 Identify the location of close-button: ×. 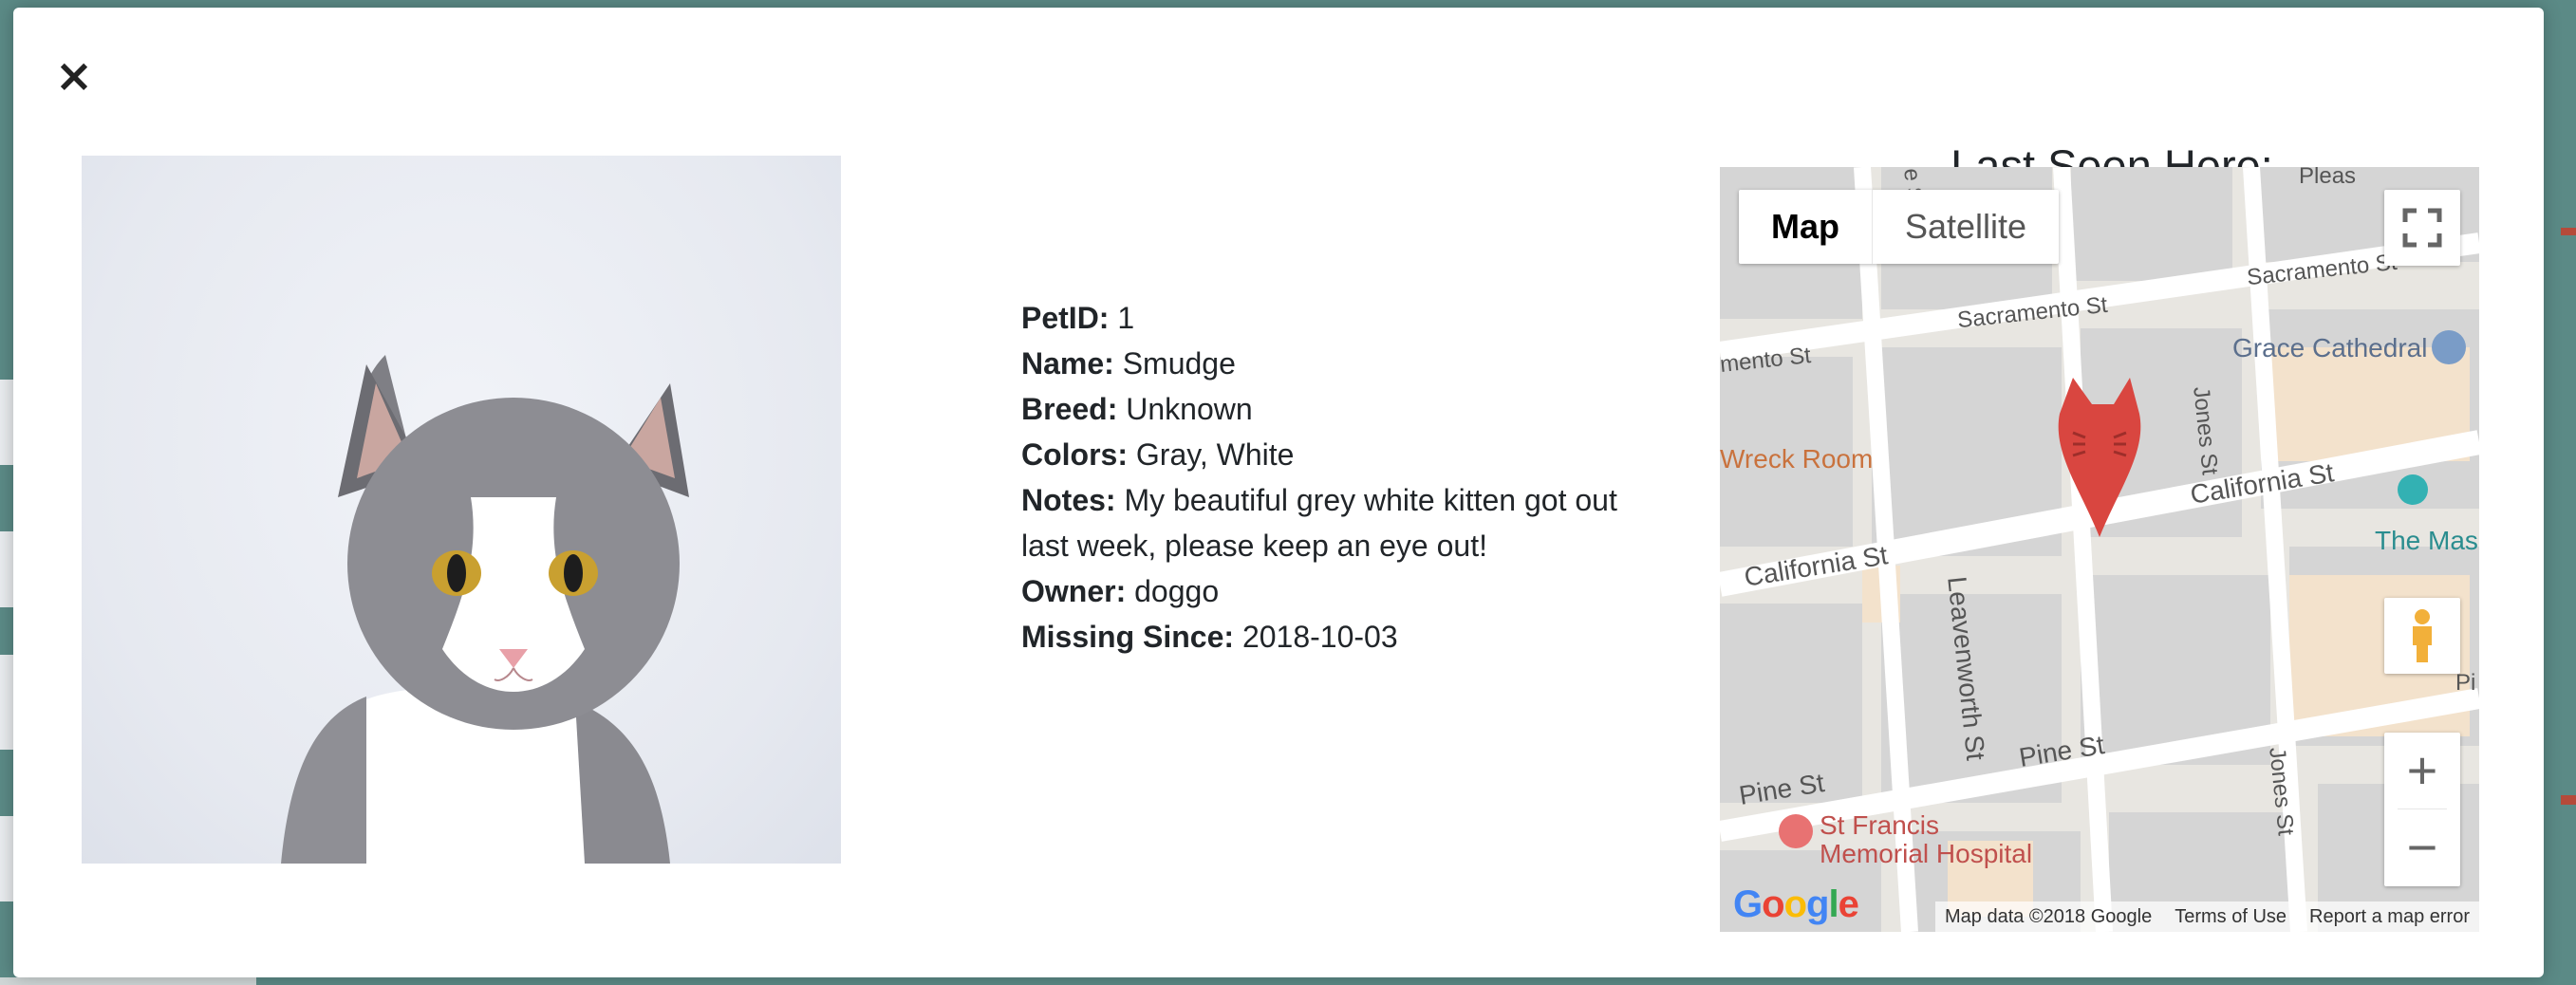
(74, 76).